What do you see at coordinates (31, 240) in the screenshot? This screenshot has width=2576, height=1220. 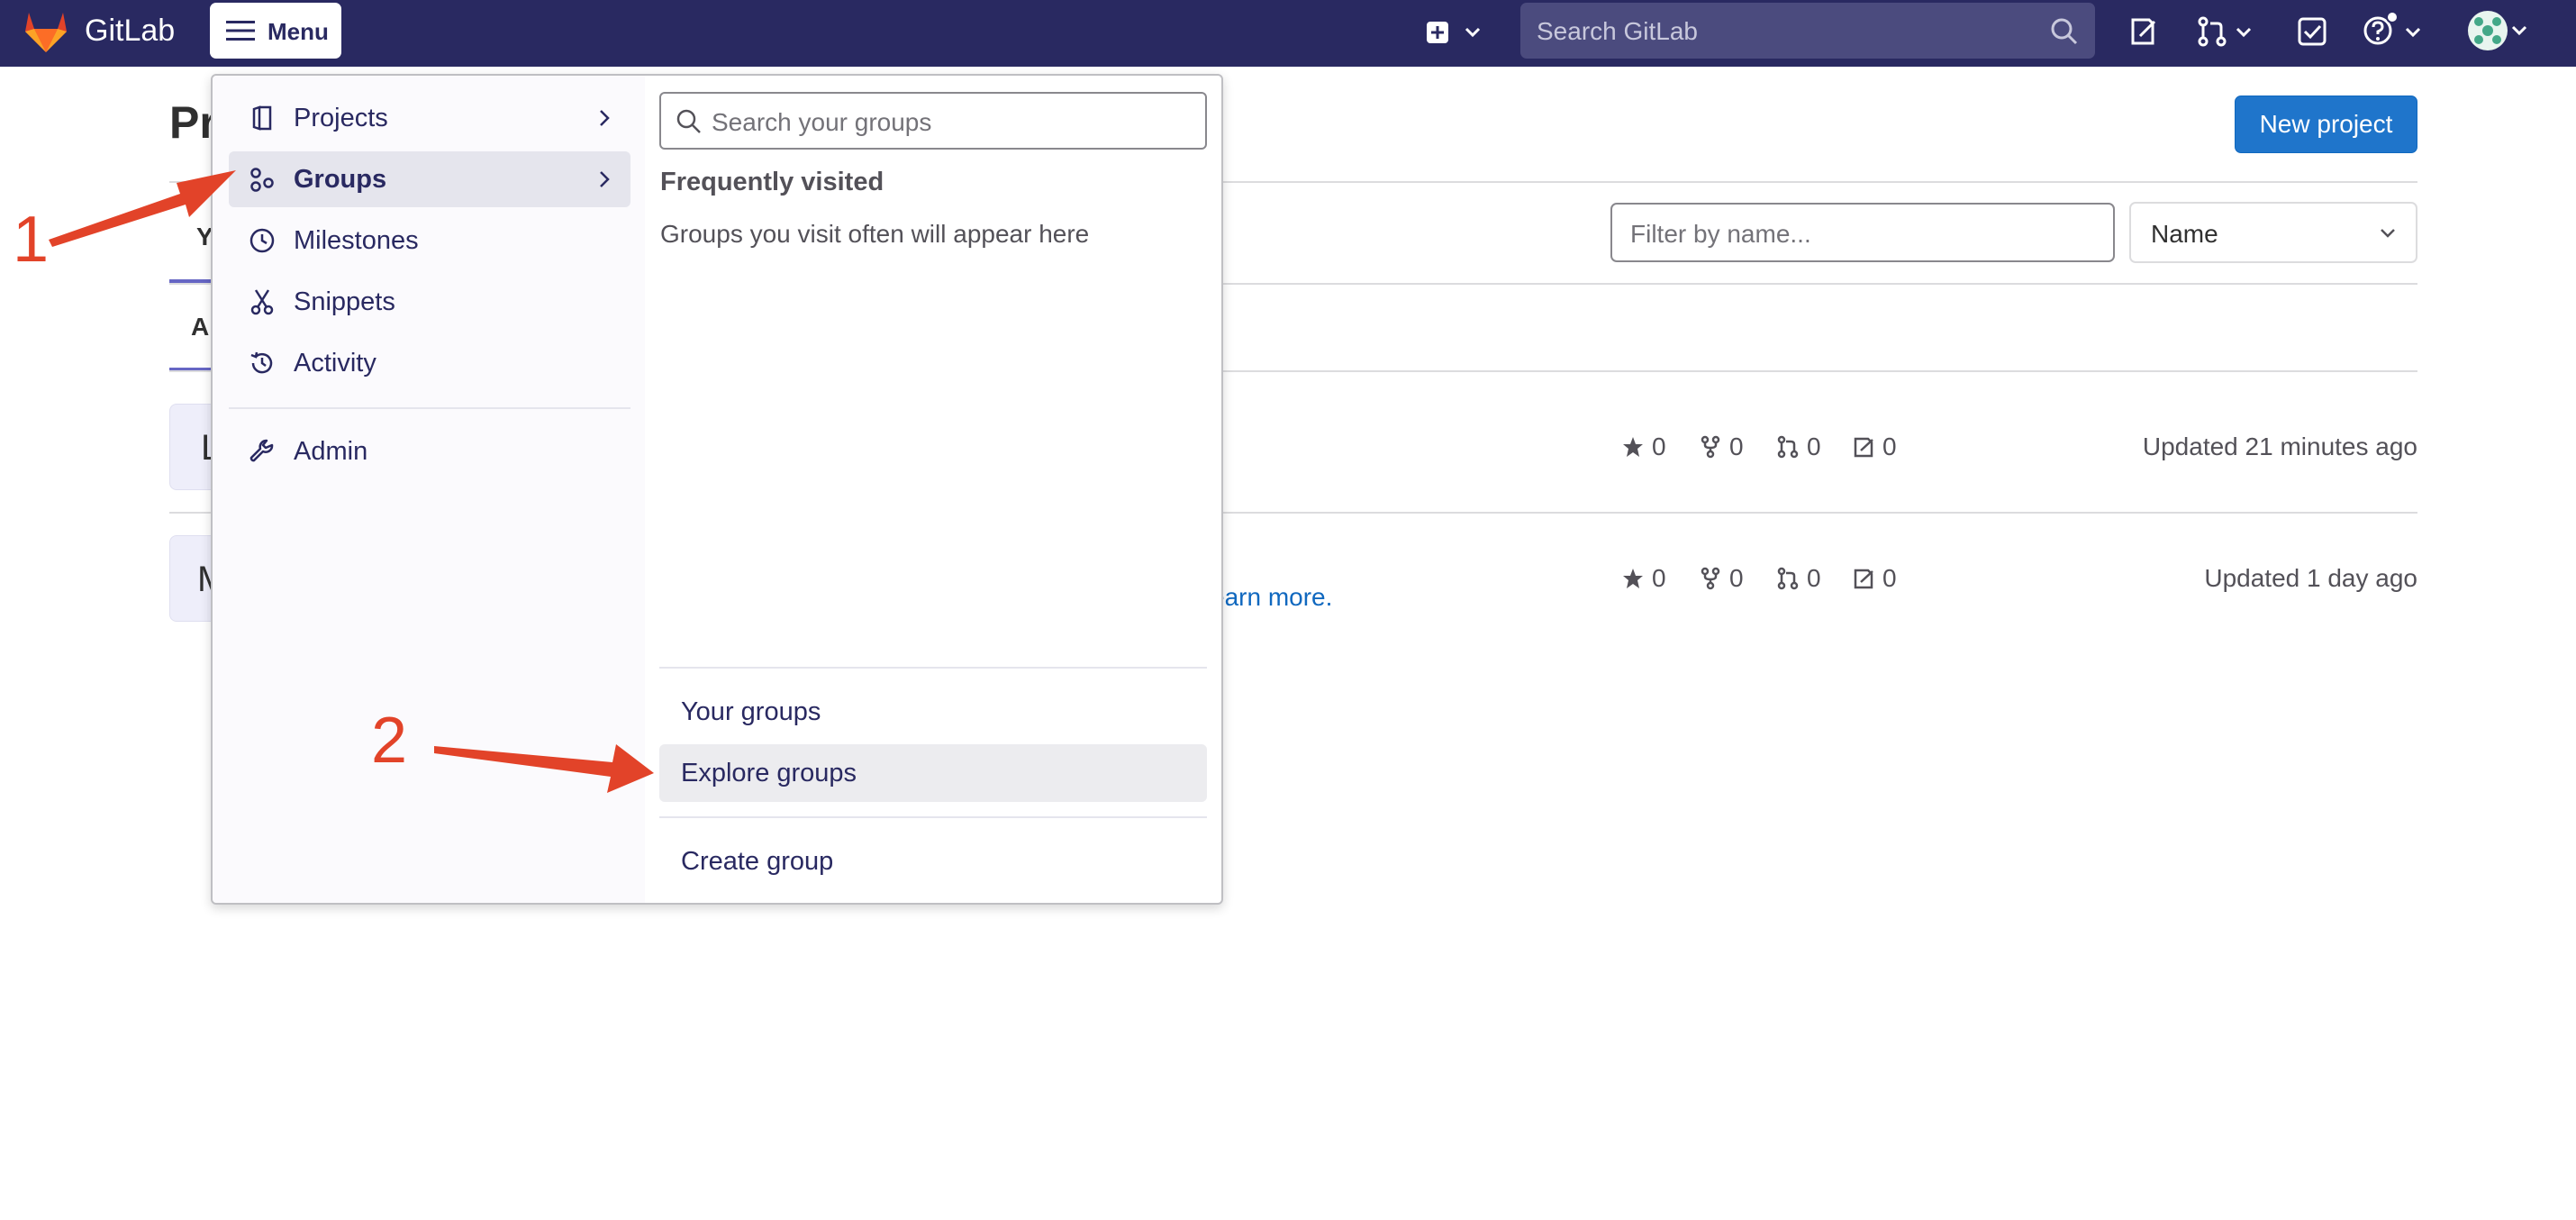 I see `annotation-step-1: 1` at bounding box center [31, 240].